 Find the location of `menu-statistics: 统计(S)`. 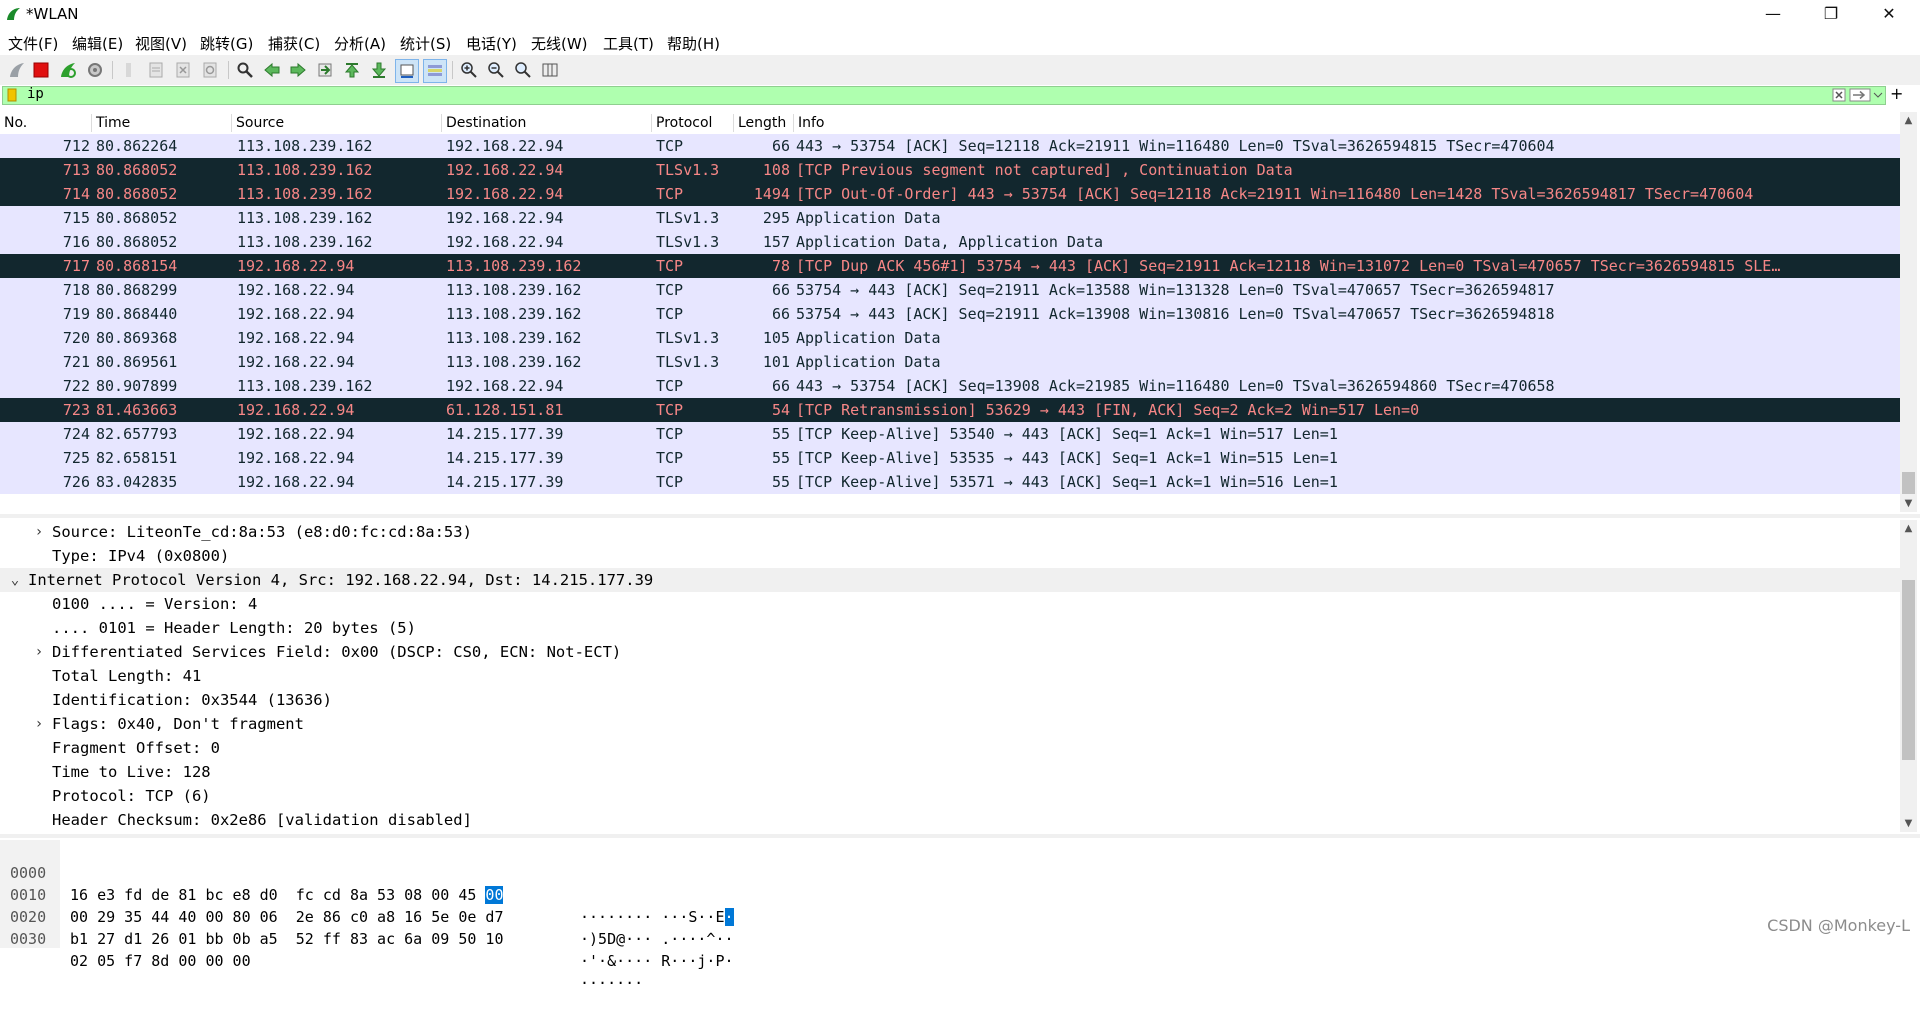

menu-statistics: 统计(S) is located at coordinates (425, 43).